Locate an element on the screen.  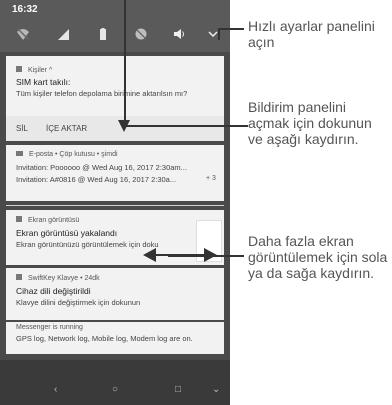
callout-text: Daha fazla ekran is located at coordinates (301, 241).